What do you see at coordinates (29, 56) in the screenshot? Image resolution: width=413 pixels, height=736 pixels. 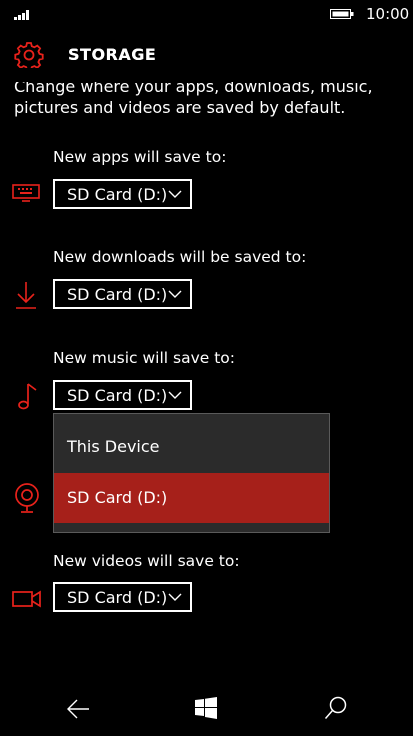 I see `gear-icon` at bounding box center [29, 56].